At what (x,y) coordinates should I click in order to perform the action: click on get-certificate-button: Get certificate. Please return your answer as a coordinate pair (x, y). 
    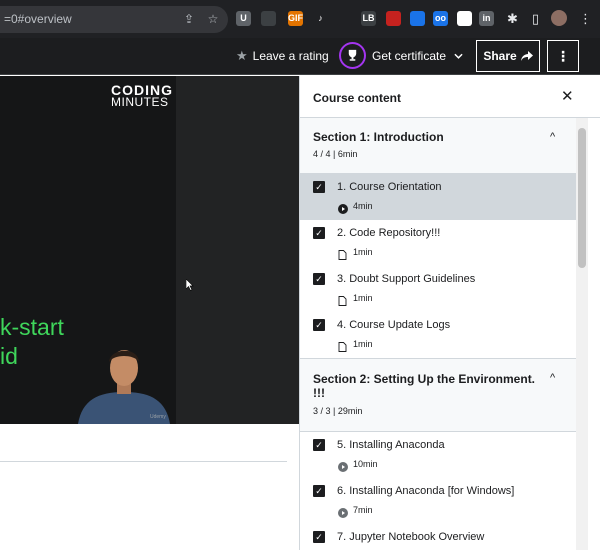
    Looking at the image, I should click on (401, 55).